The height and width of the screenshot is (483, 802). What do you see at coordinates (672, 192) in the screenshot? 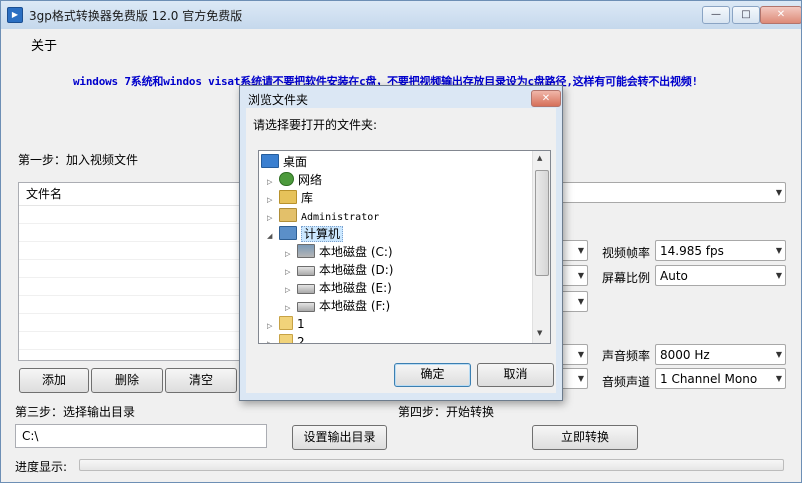
I see `format-select: ▼` at bounding box center [672, 192].